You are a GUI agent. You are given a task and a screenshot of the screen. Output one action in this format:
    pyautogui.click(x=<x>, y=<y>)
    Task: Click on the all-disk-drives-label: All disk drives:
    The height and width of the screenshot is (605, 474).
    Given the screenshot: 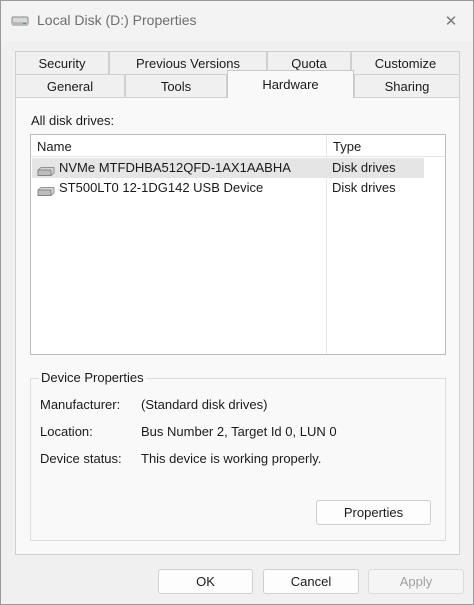 What is the action you would take?
    pyautogui.click(x=73, y=120)
    